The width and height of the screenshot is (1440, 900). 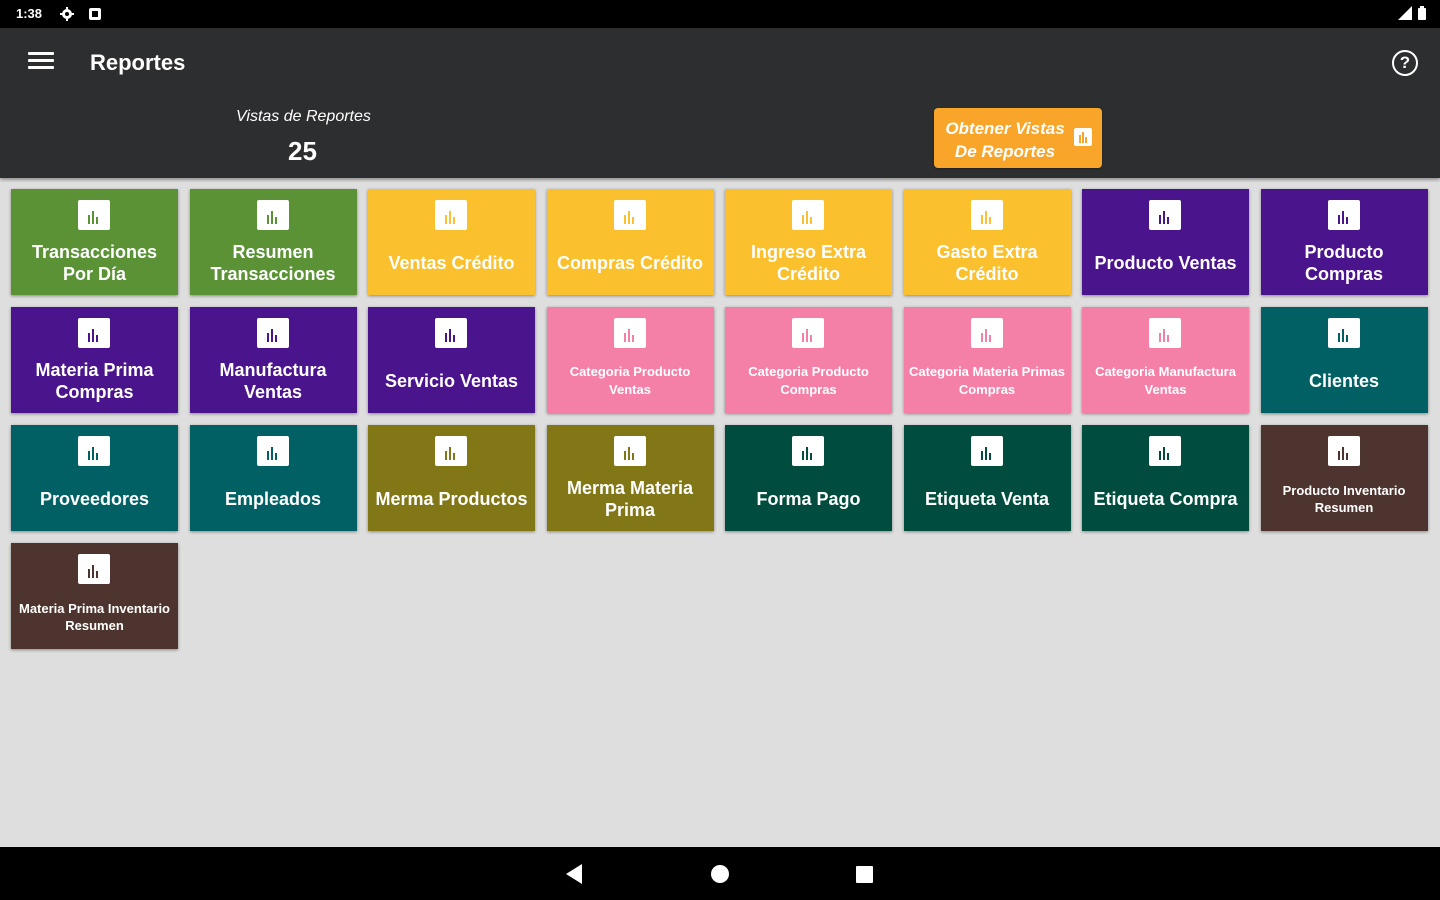 What do you see at coordinates (302, 151) in the screenshot?
I see `views-count: 25` at bounding box center [302, 151].